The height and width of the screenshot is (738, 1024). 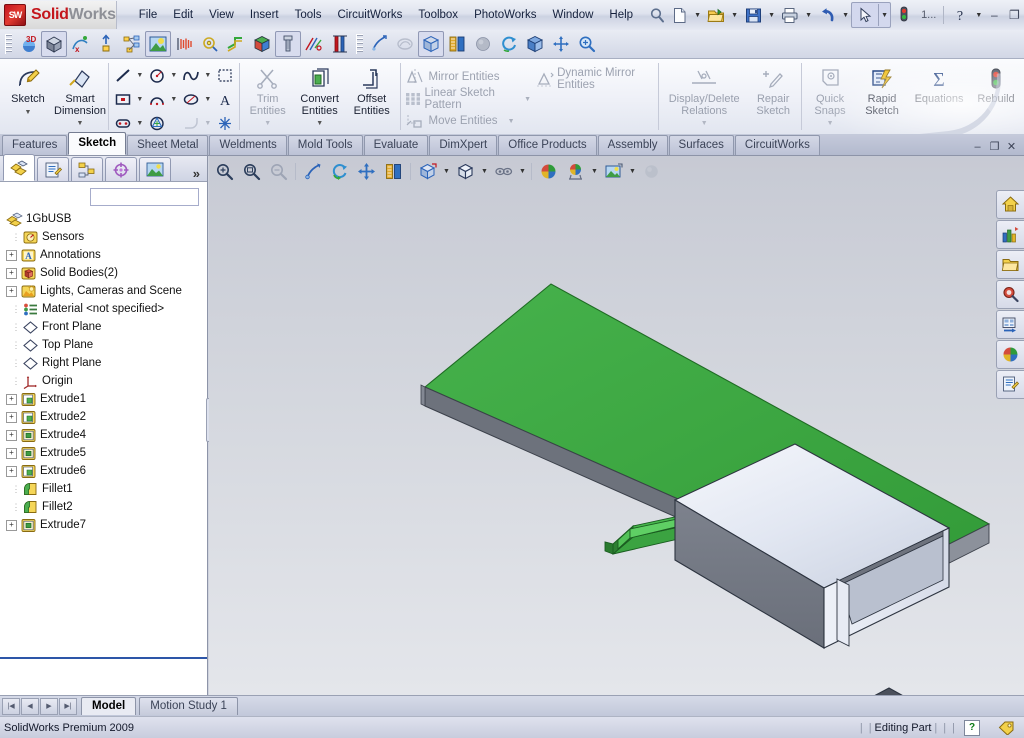 What do you see at coordinates (808, 15) in the screenshot?
I see `print-caret-icon: ▼` at bounding box center [808, 15].